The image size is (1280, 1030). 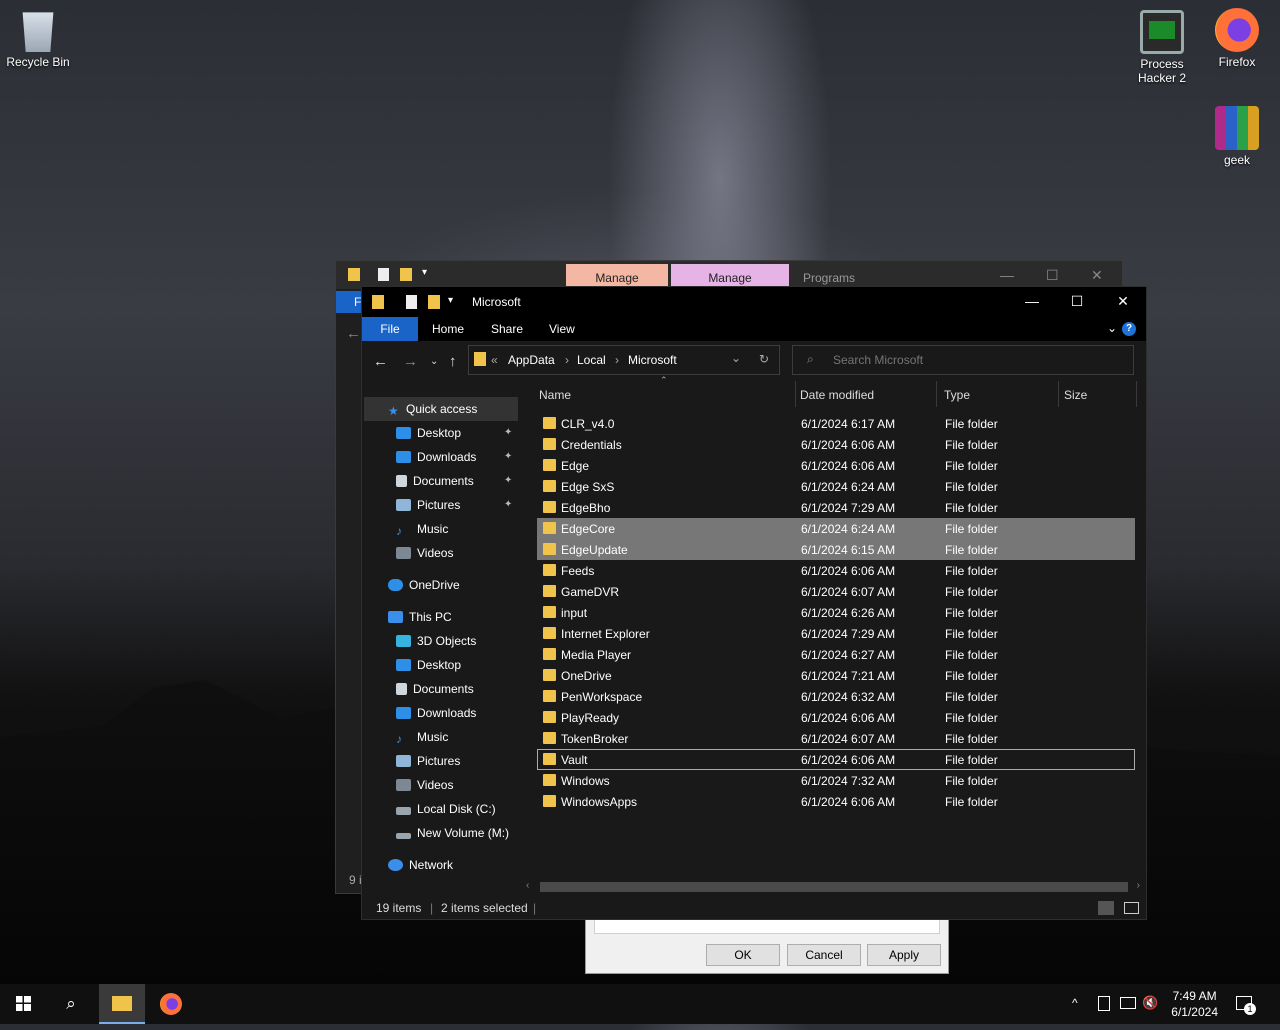 I want to click on desktop-icon-geek: geek, so click(x=1237, y=136).